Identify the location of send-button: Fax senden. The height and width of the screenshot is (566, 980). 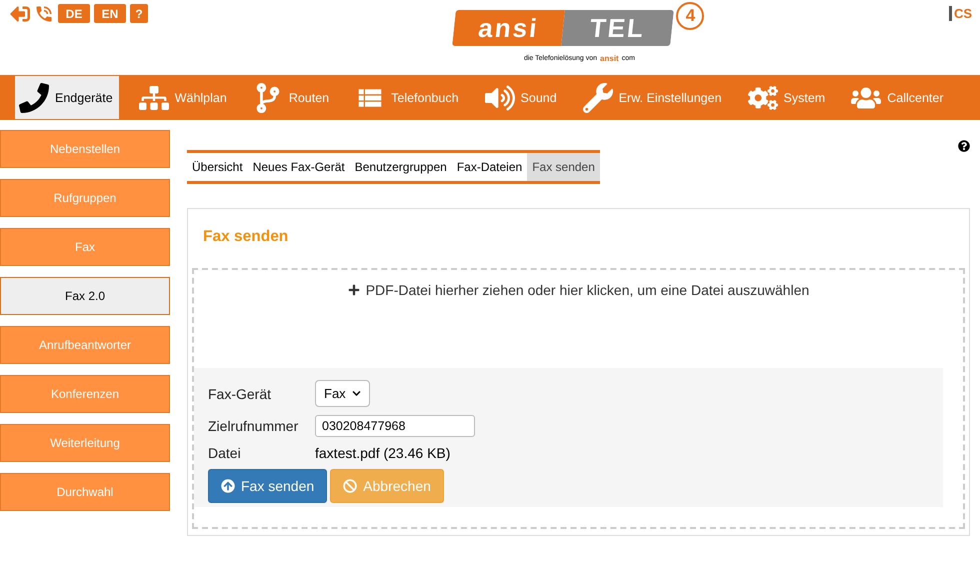
(268, 486).